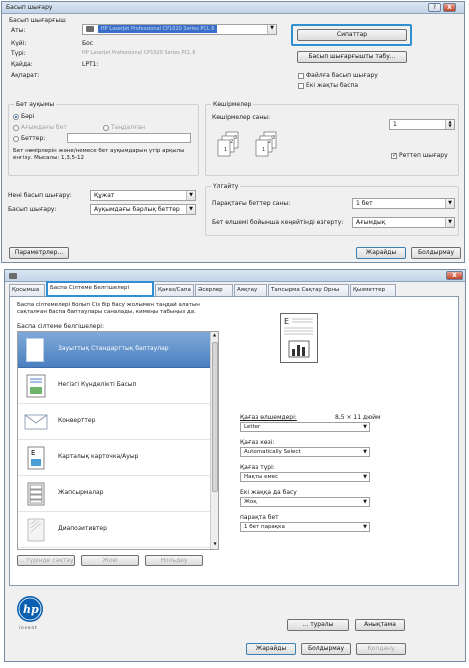 The height and width of the screenshot is (668, 469). Describe the element at coordinates (380, 625) in the screenshot. I see `help-button: Анықтама` at that location.